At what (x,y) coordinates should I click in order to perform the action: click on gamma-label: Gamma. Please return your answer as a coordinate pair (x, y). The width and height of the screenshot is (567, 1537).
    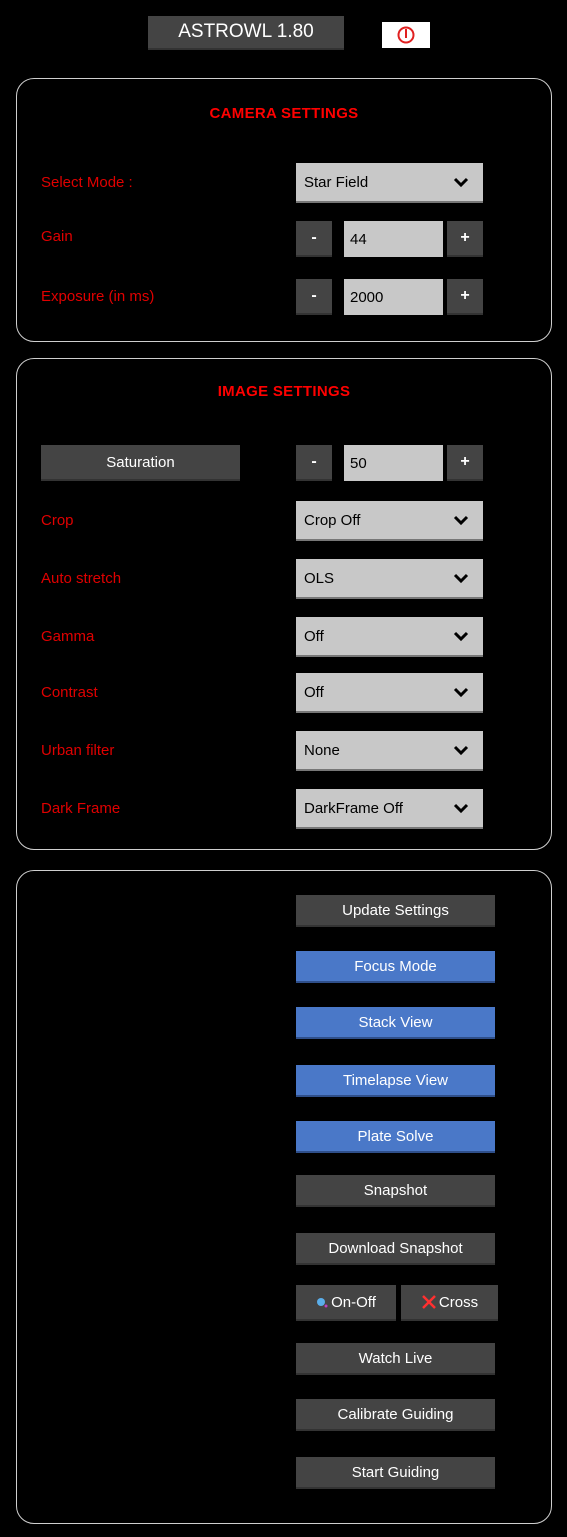
    Looking at the image, I should click on (68, 636).